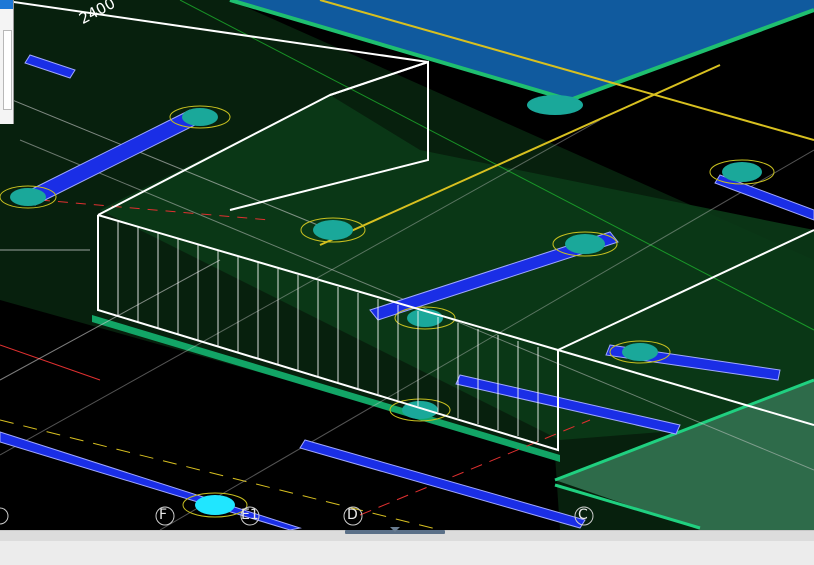 Image resolution: width=814 pixels, height=565 pixels. Describe the element at coordinates (250, 515) in the screenshot. I see `grid-axis-e1: E1` at that location.